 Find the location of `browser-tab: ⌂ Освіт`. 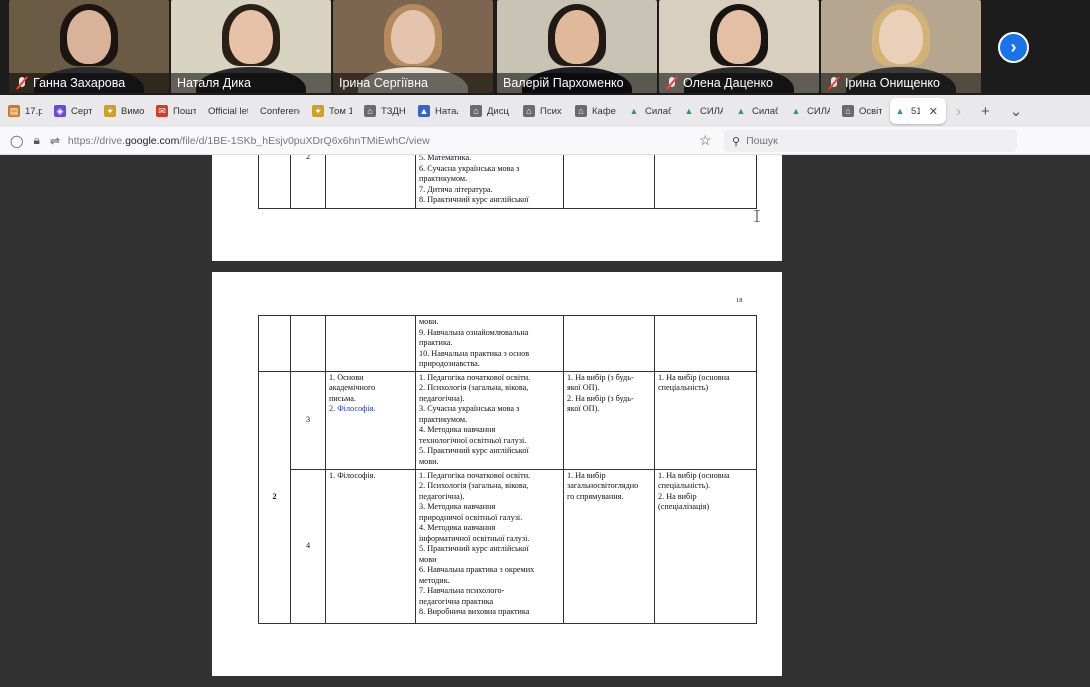

browser-tab: ⌂ Освіт is located at coordinates (864, 111).